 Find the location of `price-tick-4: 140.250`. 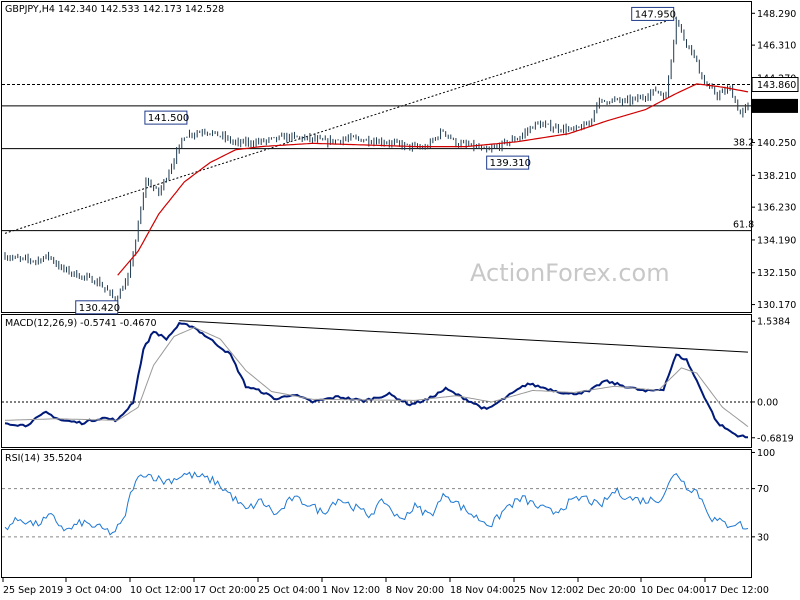

price-tick-4: 140.250 is located at coordinates (776, 143).